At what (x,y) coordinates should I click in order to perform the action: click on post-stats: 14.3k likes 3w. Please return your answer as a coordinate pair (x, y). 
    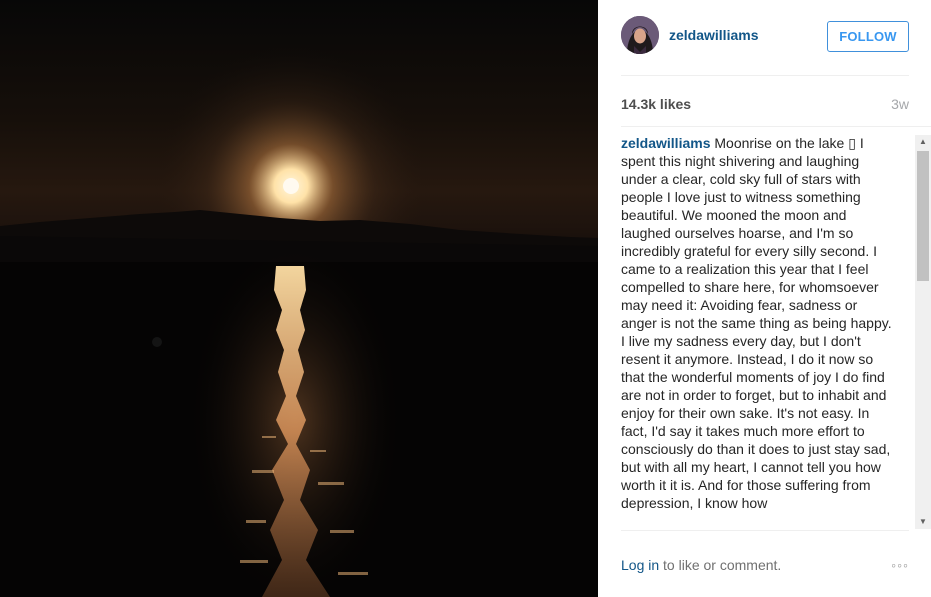
    Looking at the image, I should click on (765, 106).